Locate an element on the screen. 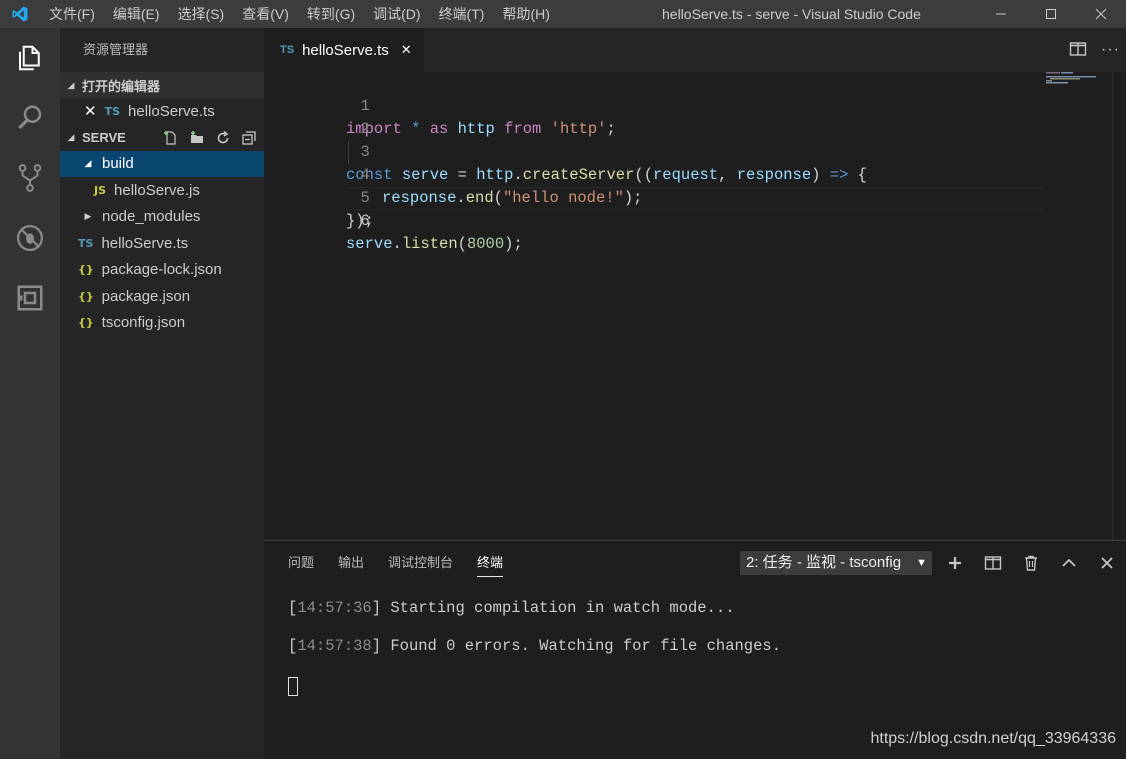  explorer-activity is located at coordinates (30, 58).